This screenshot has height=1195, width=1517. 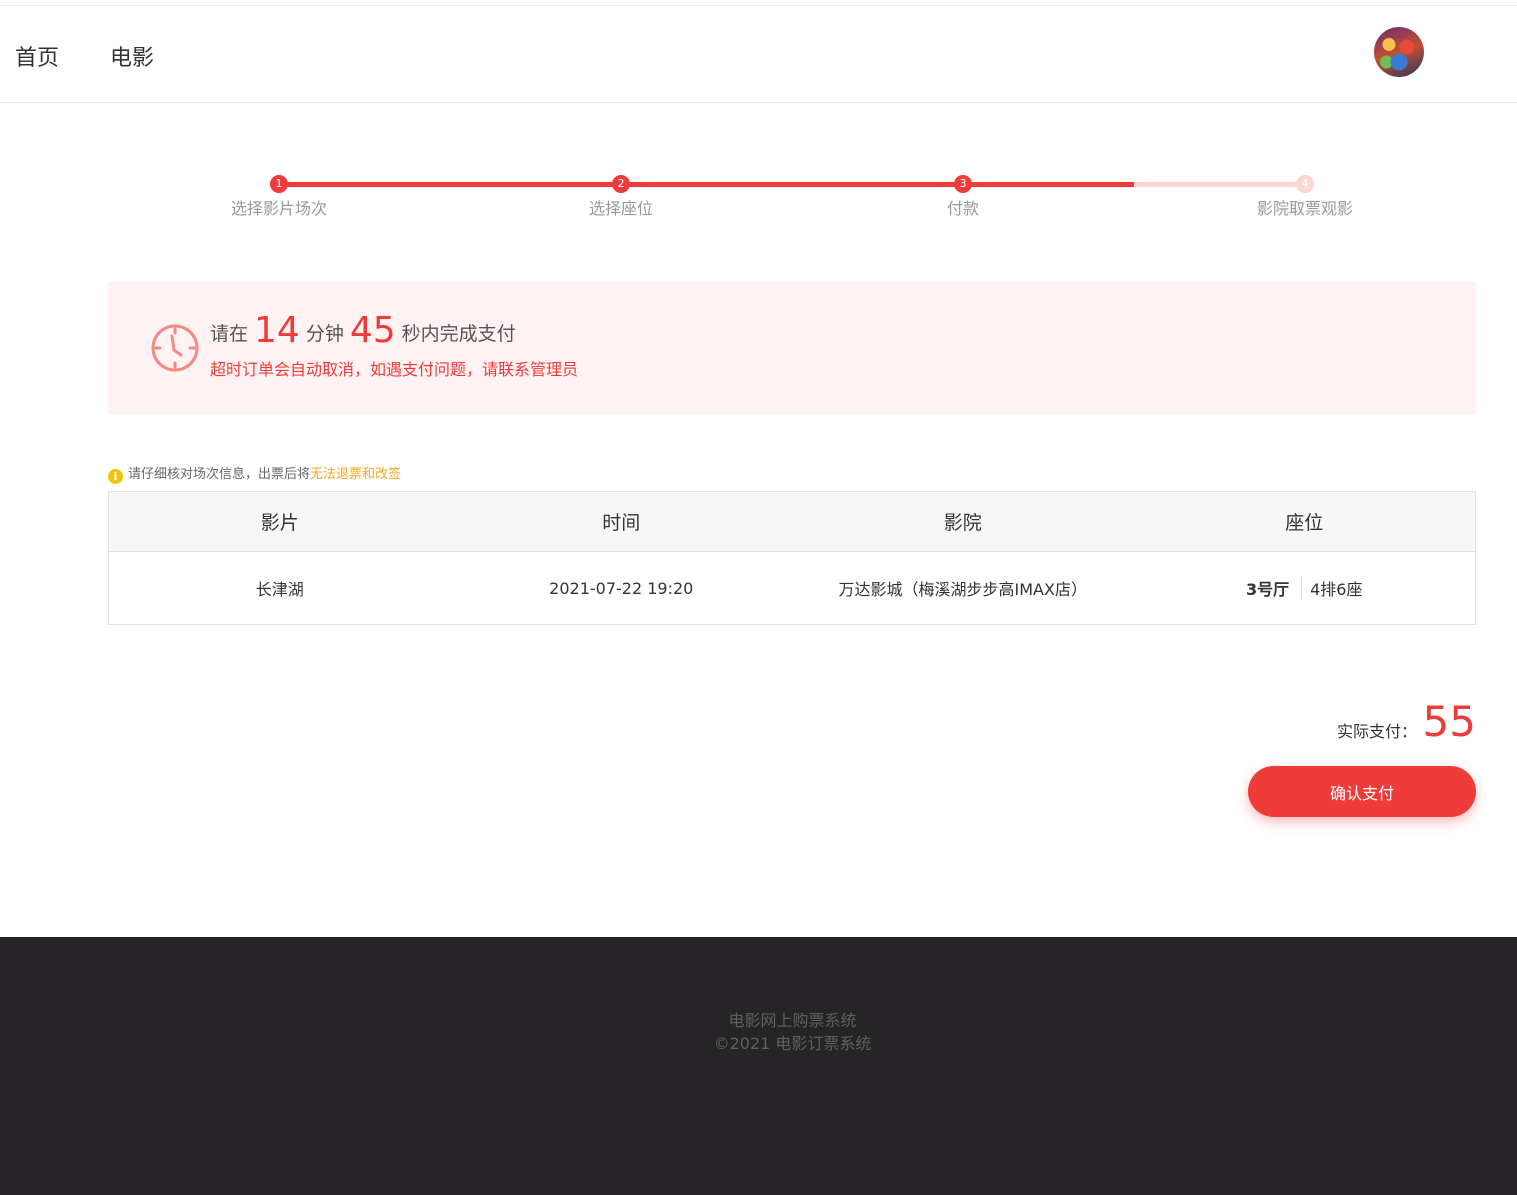 I want to click on step-number-badge: 4, so click(x=1305, y=184).